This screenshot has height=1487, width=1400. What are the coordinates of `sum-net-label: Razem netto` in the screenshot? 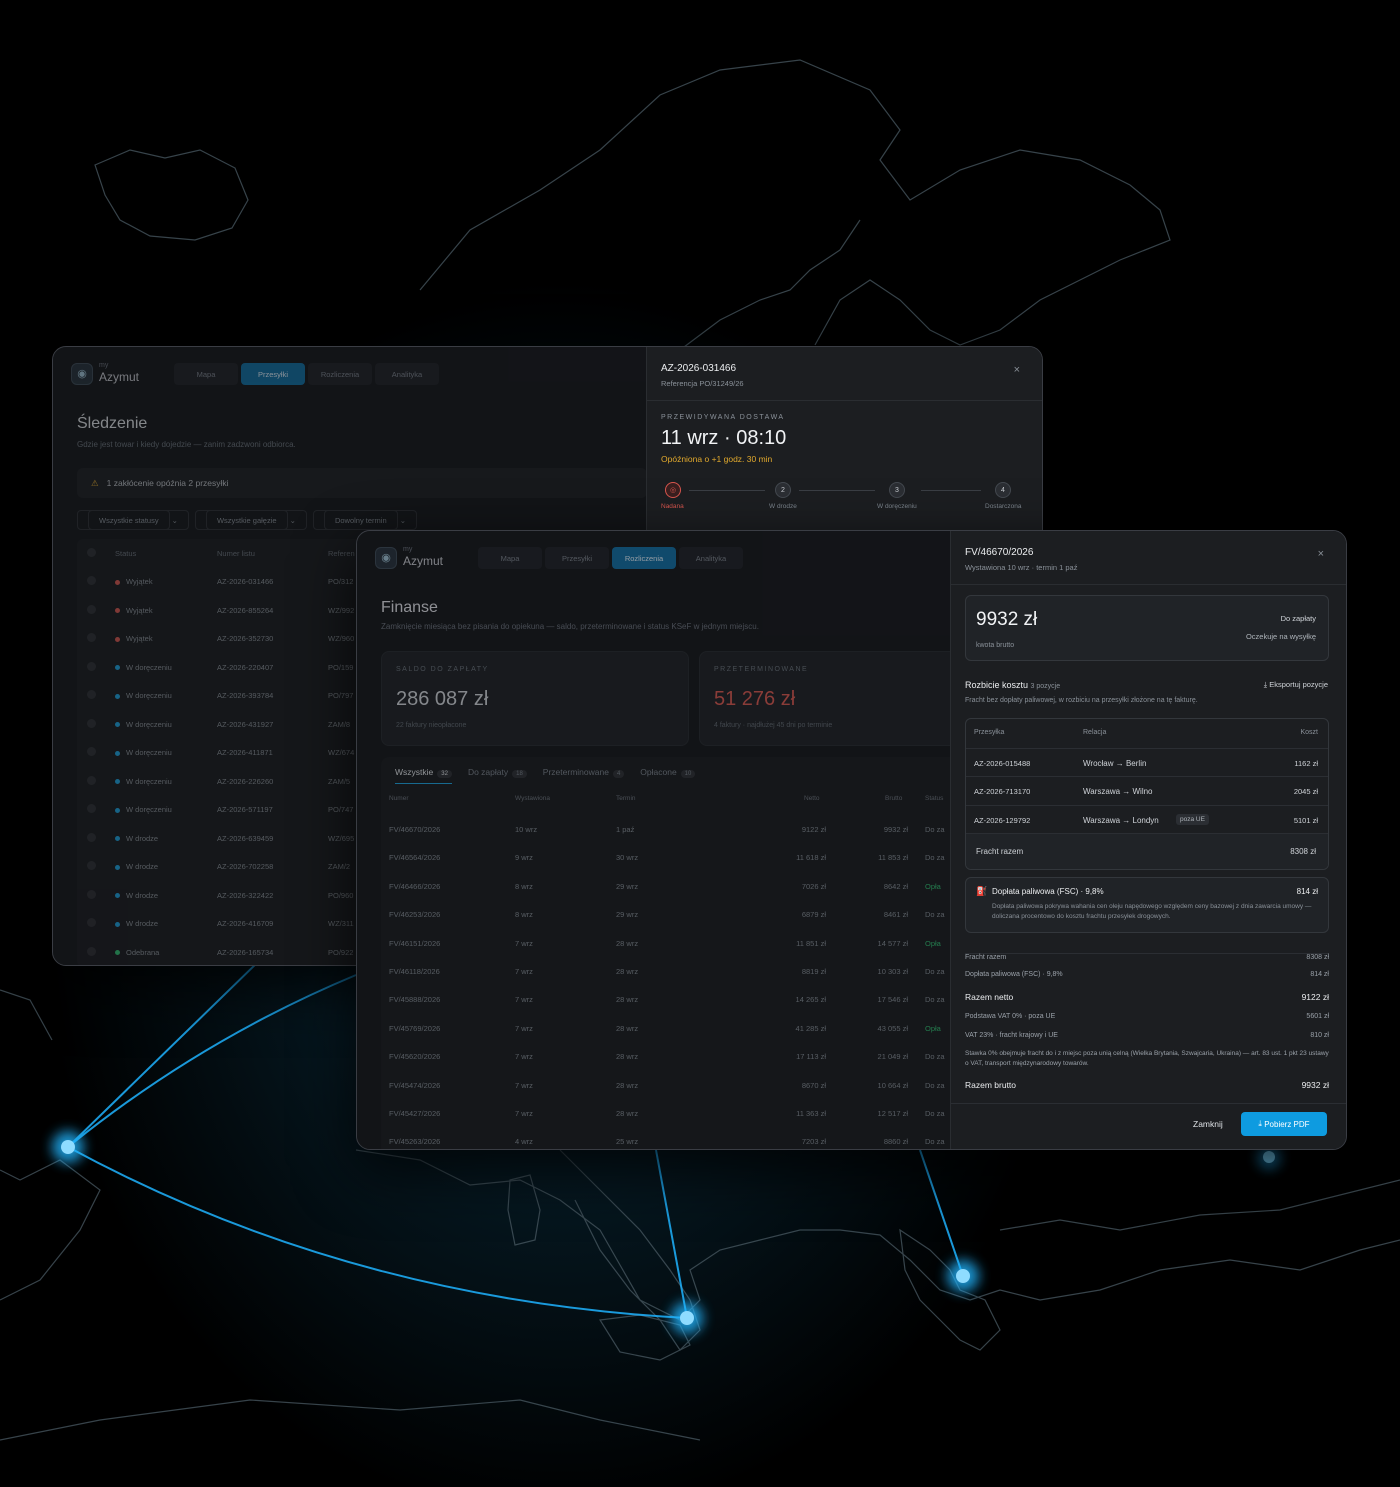 It's located at (989, 997).